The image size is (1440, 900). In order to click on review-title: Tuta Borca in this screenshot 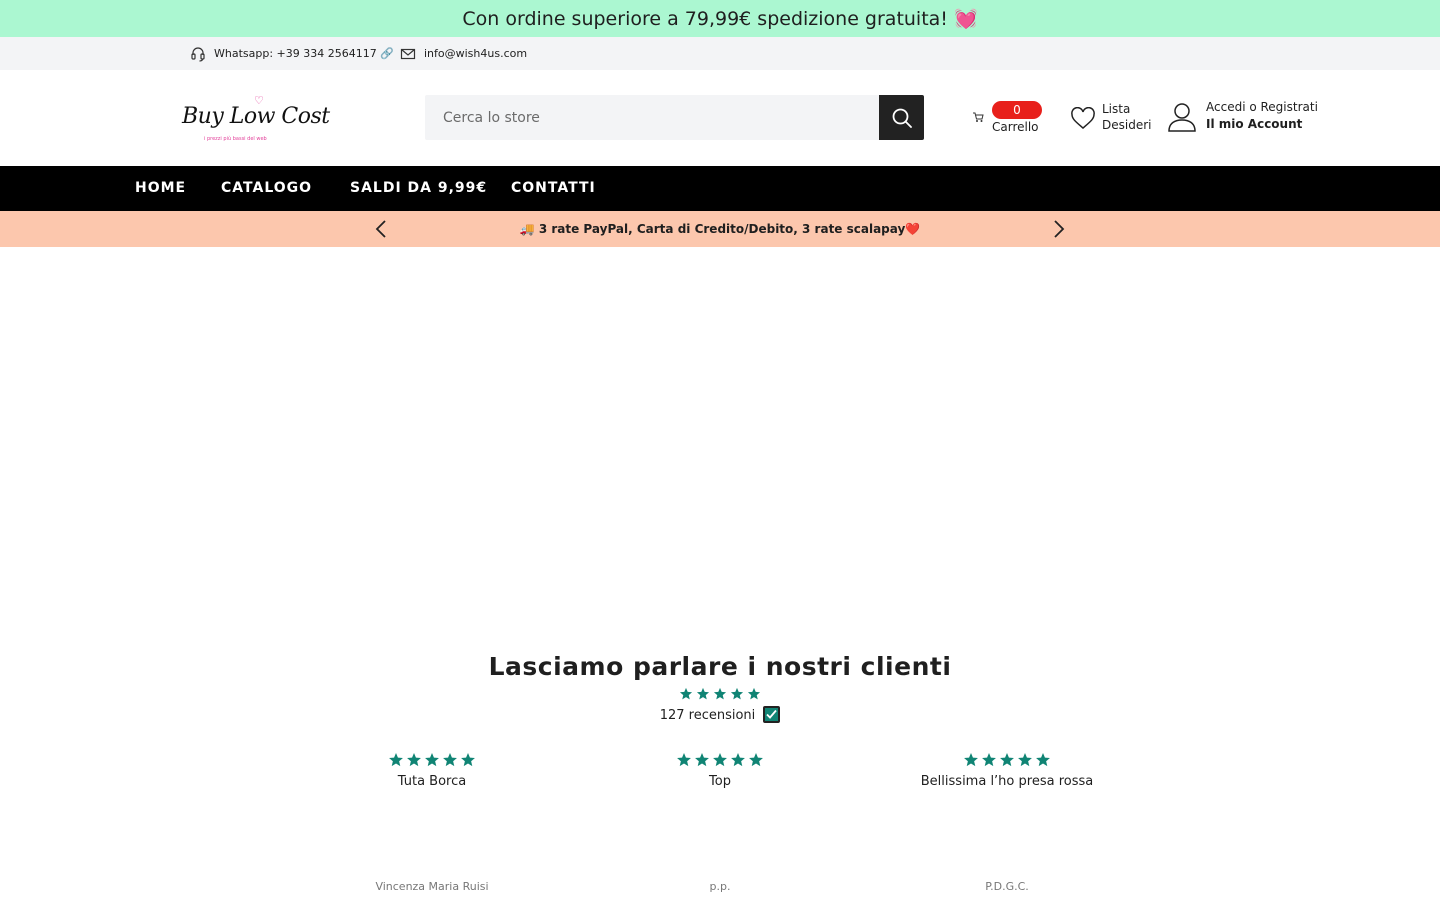, I will do `click(432, 781)`.